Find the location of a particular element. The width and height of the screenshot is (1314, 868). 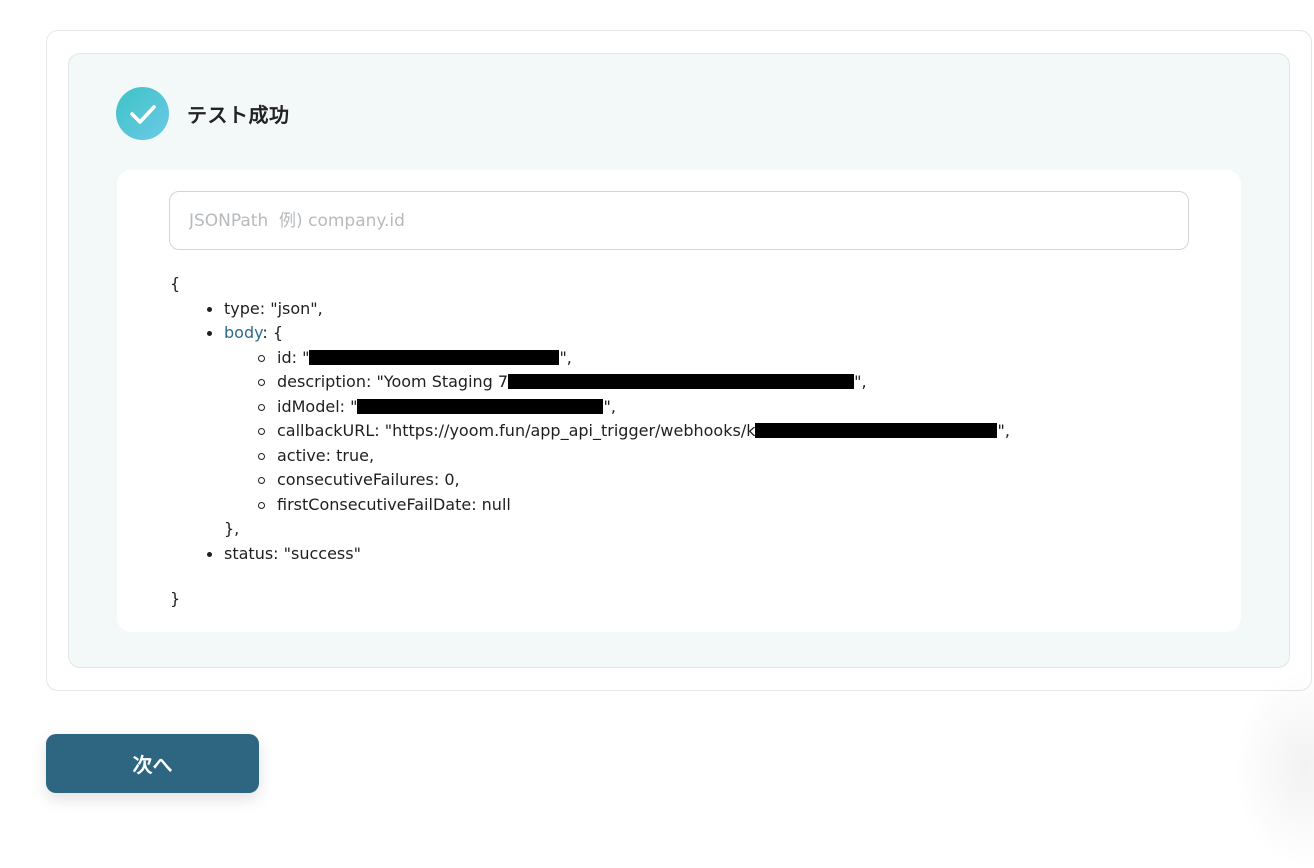

test-success-title: テスト成功 is located at coordinates (238, 115).